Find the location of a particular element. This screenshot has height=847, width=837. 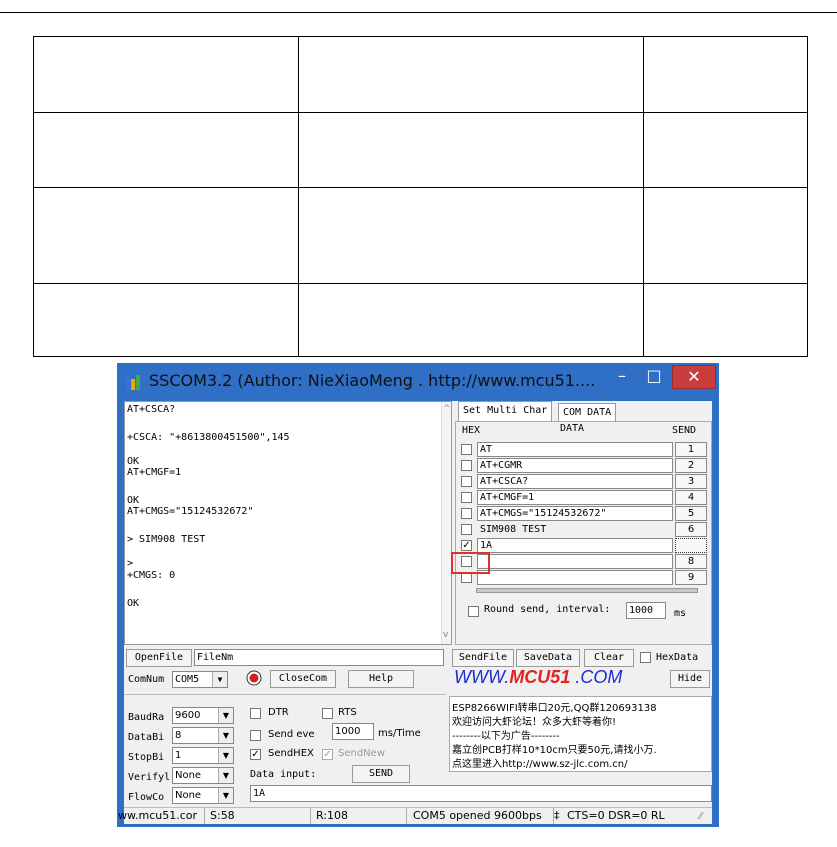

data-field: AT+CMGF=1 is located at coordinates (575, 497).